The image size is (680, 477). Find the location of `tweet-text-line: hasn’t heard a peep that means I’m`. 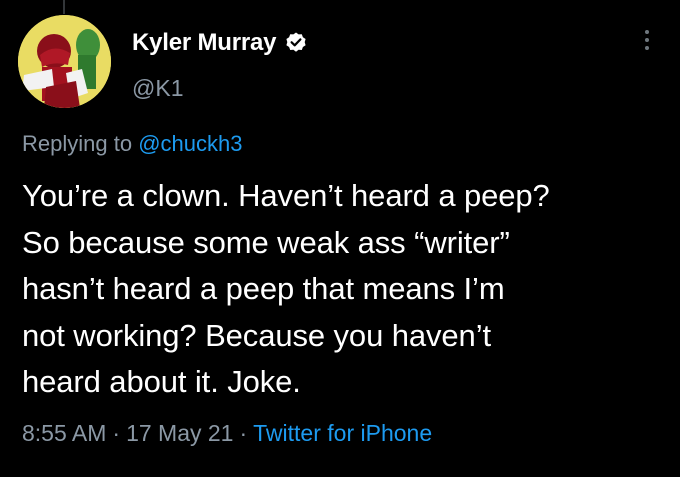

tweet-text-line: hasn’t heard a peep that means I’m is located at coordinates (263, 288).